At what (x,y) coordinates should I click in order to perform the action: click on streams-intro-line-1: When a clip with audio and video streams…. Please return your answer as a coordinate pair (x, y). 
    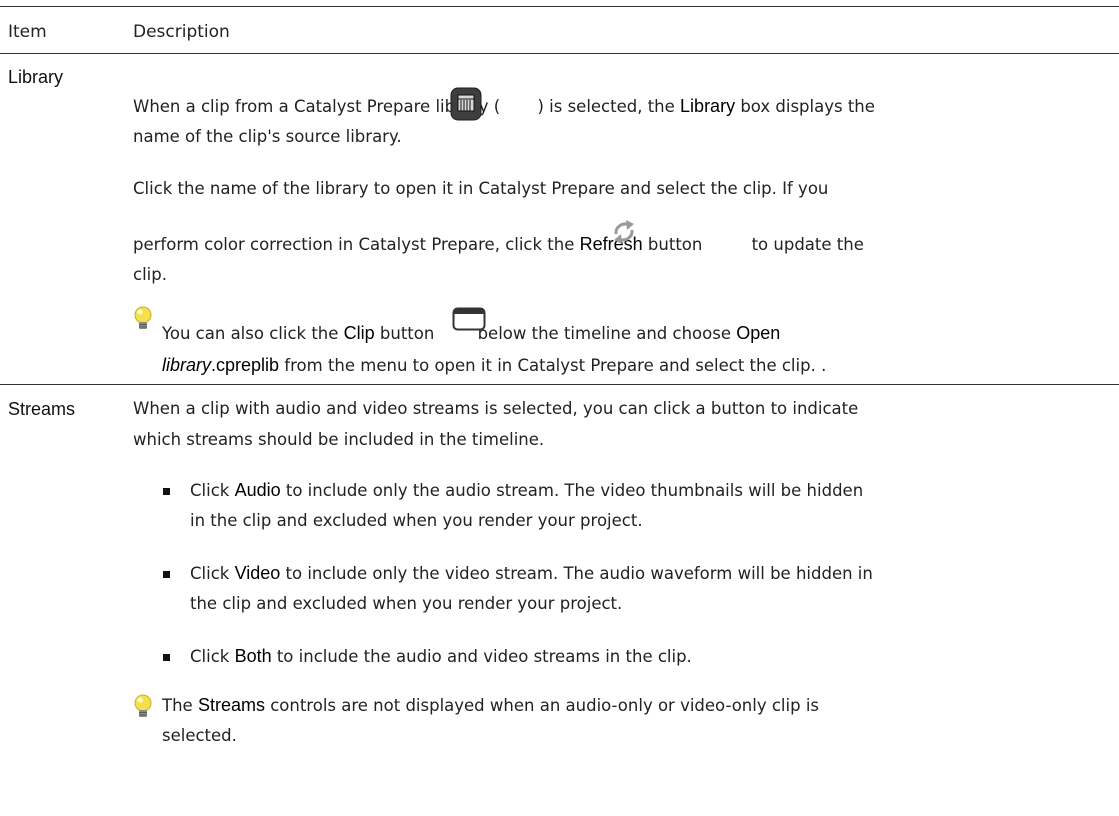
    Looking at the image, I should click on (496, 408).